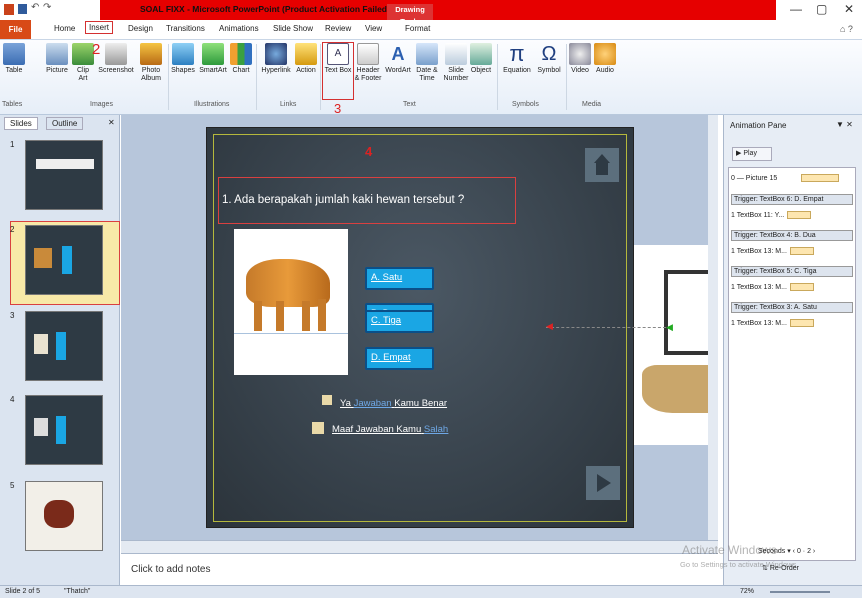  I want to click on symbol-button: Ω Symbol, so click(549, 59).